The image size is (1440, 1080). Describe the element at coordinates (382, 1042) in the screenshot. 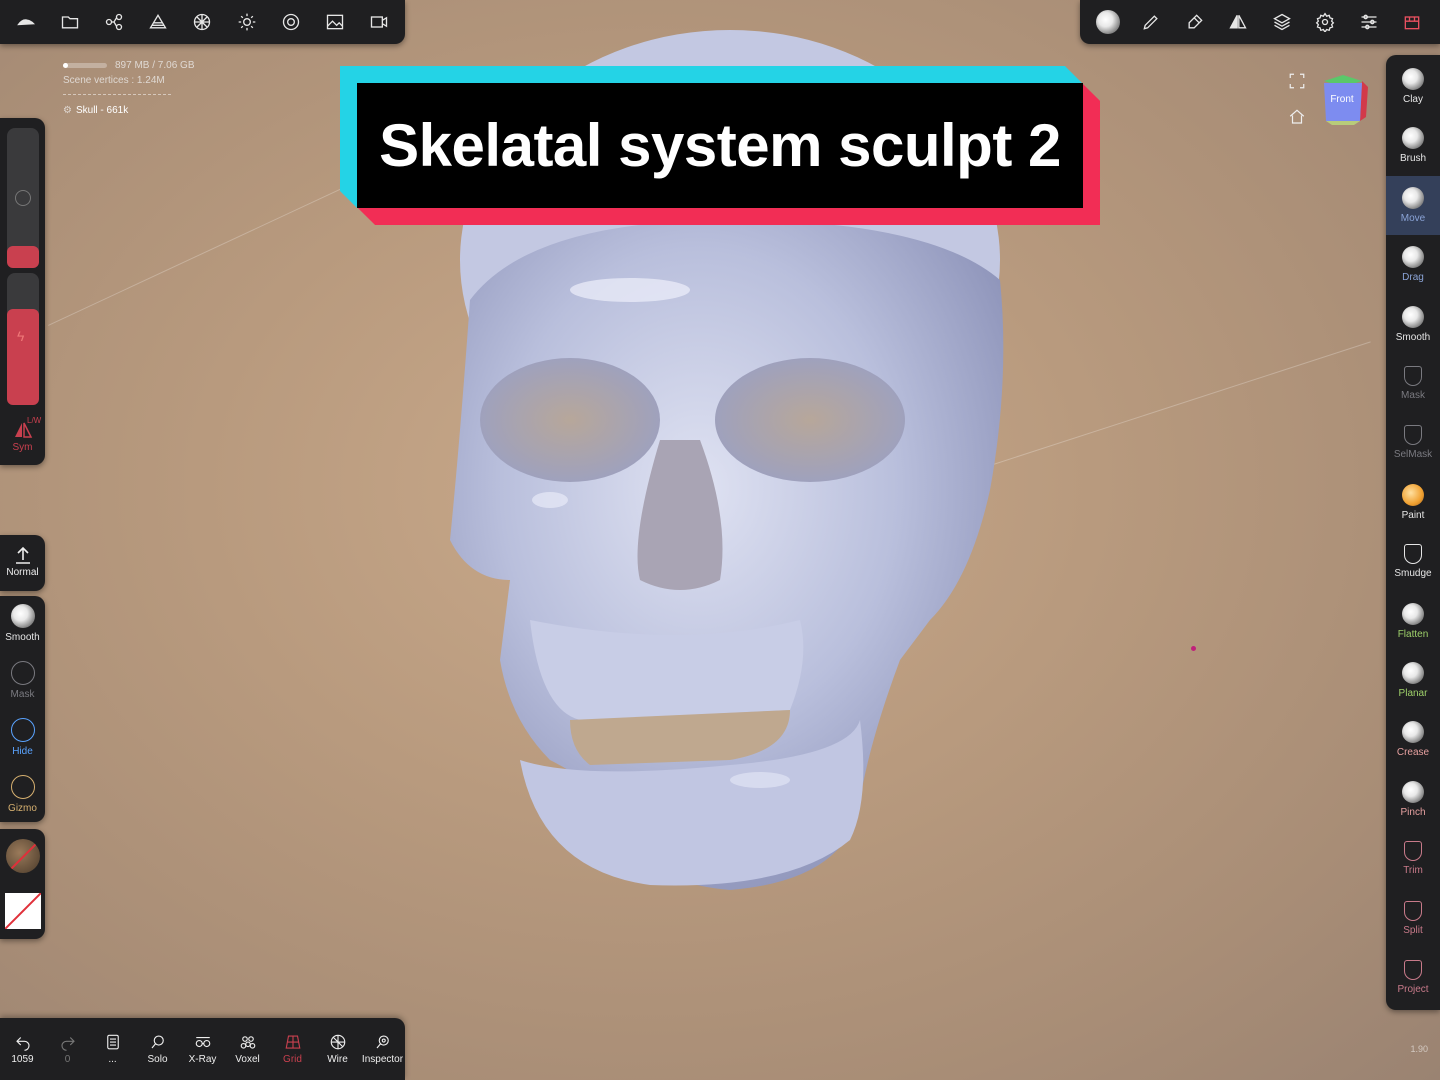

I see `inspector-icon` at that location.